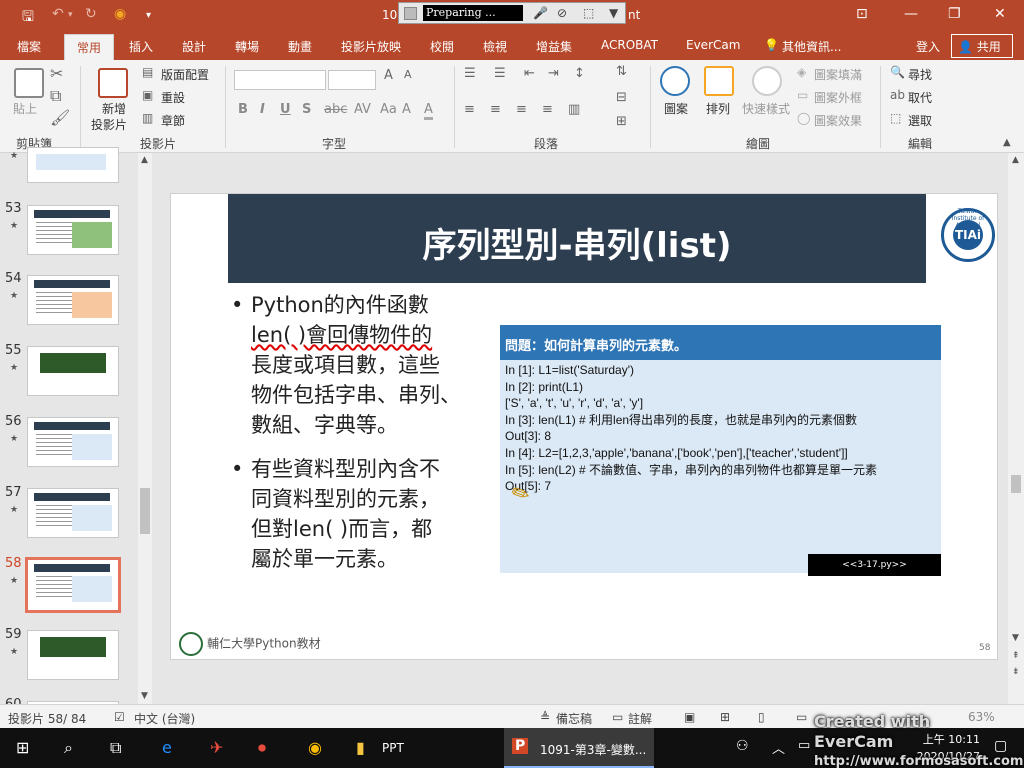 The height and width of the screenshot is (768, 1024). Describe the element at coordinates (29, 83) in the screenshot. I see `paste-icon` at that location.